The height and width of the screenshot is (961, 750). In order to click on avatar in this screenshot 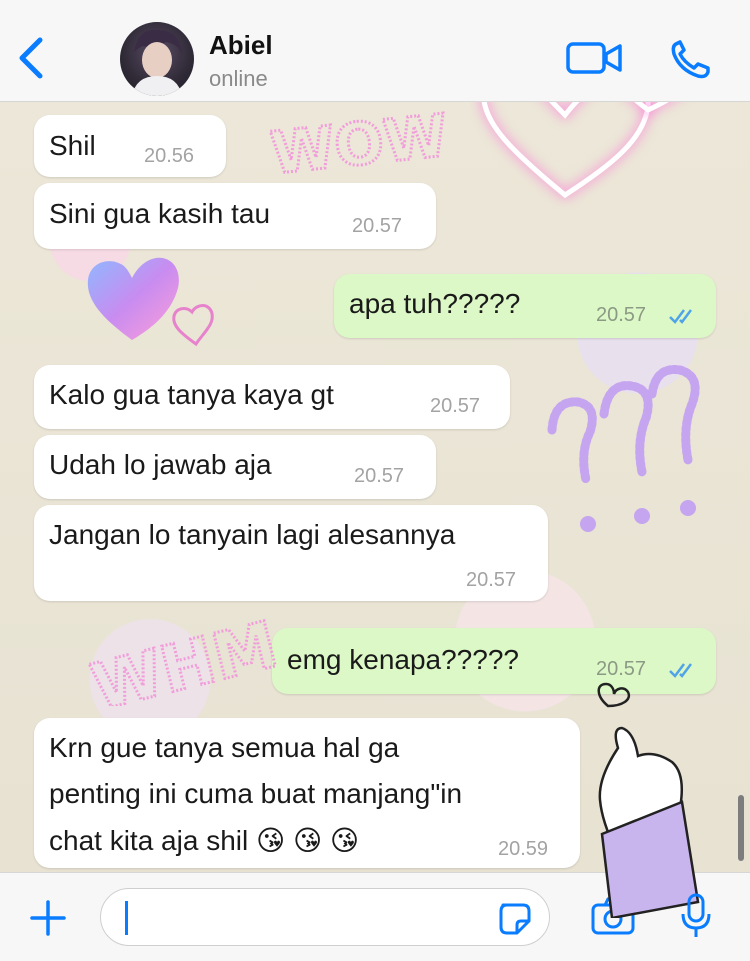, I will do `click(157, 59)`.